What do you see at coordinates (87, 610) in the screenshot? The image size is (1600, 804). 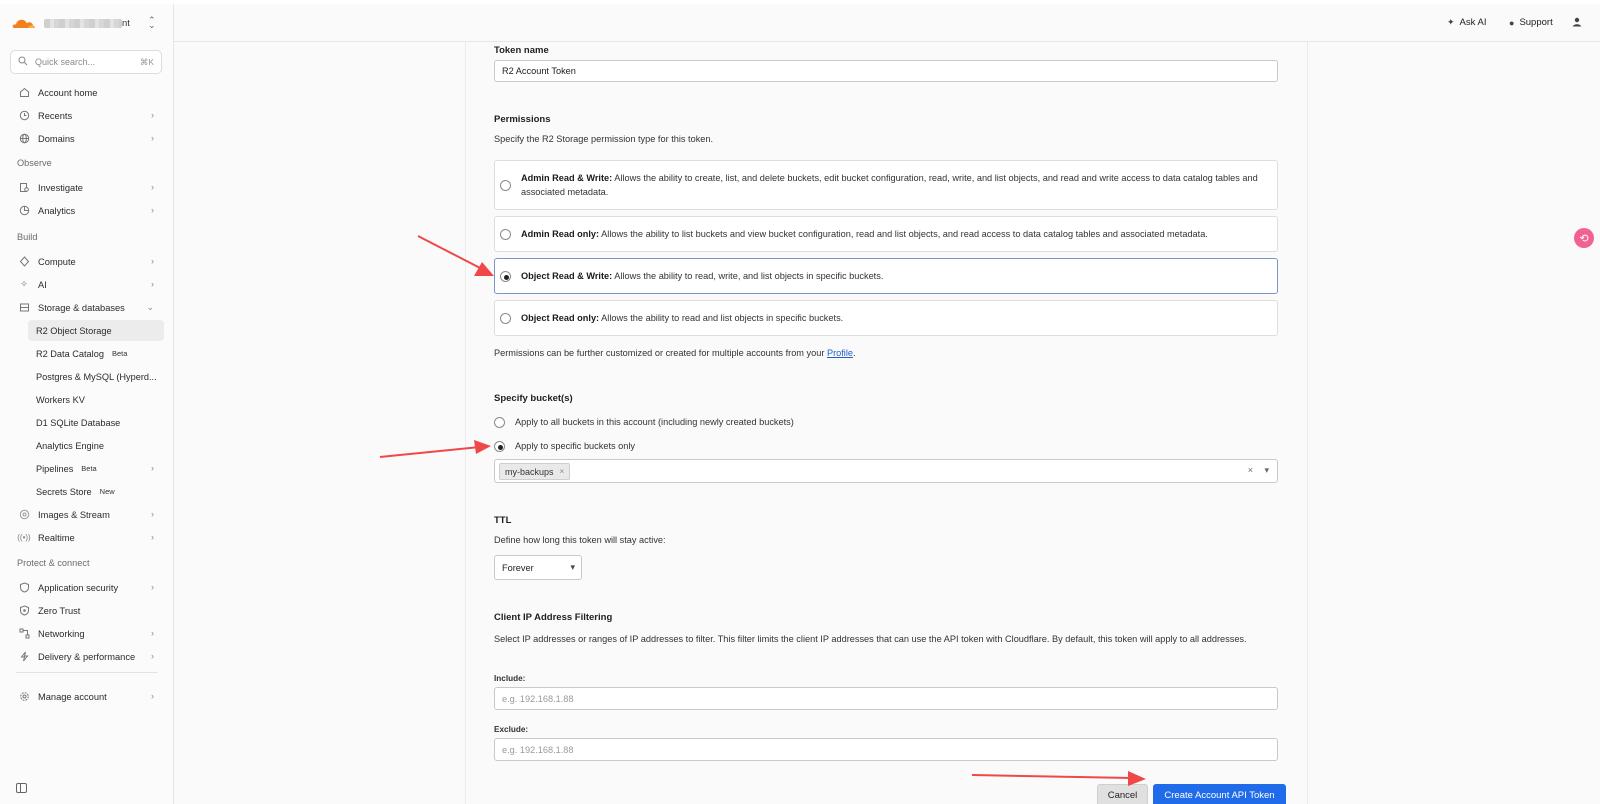 I see `sidebar-item-zero-trust: Zero Trust` at bounding box center [87, 610].